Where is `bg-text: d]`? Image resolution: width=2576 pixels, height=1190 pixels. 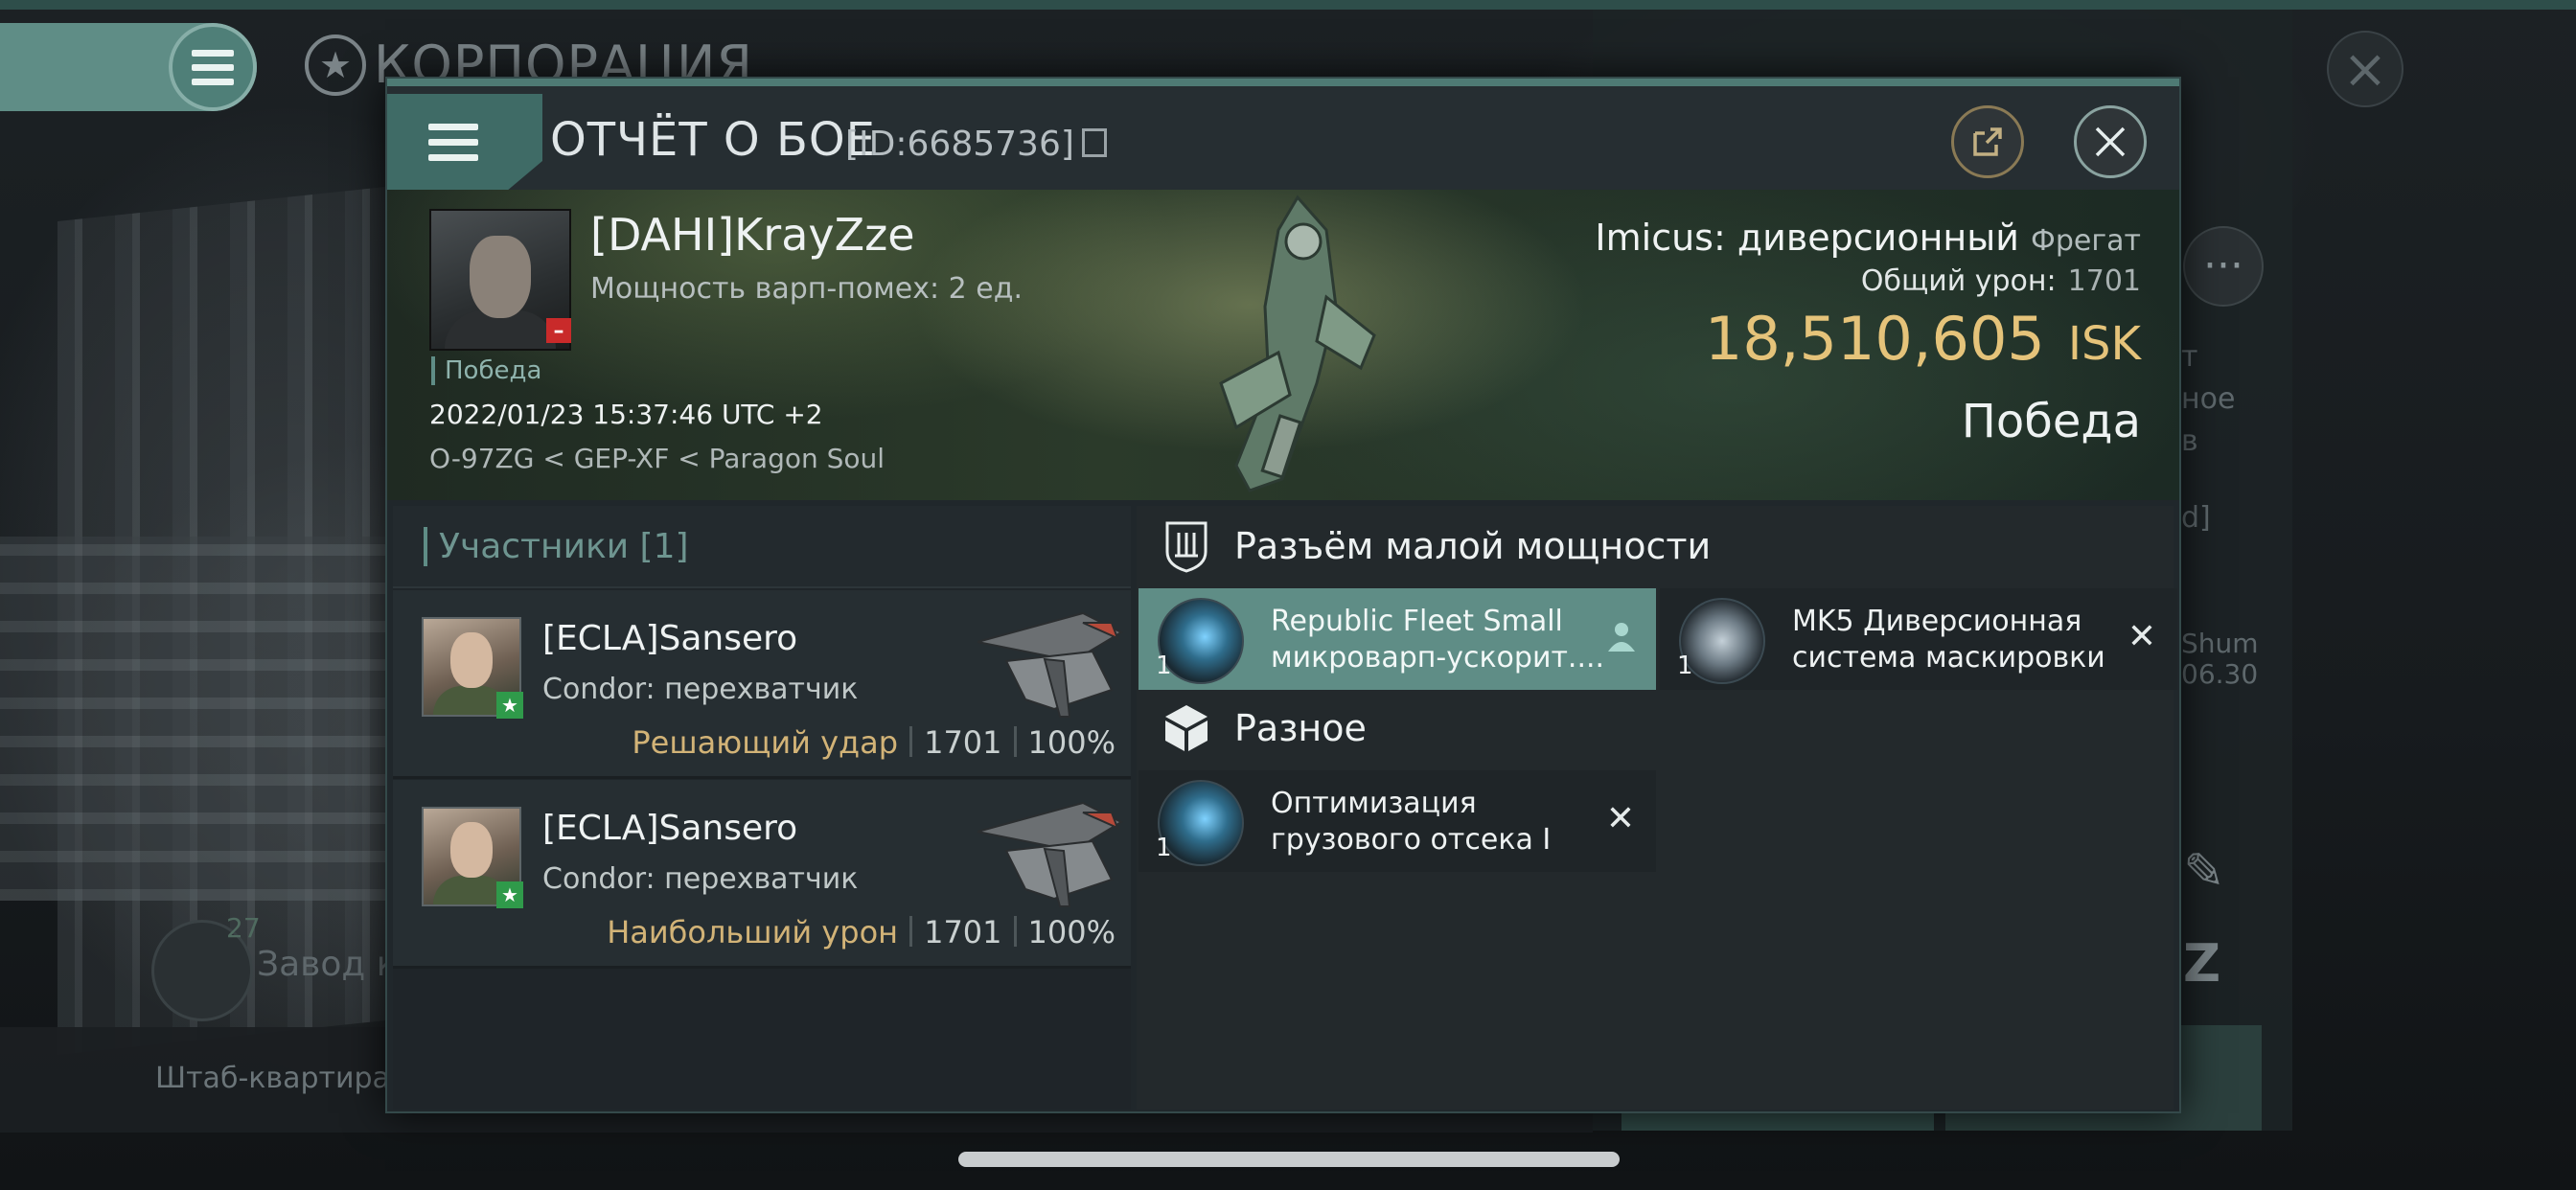 bg-text: d] is located at coordinates (2196, 518).